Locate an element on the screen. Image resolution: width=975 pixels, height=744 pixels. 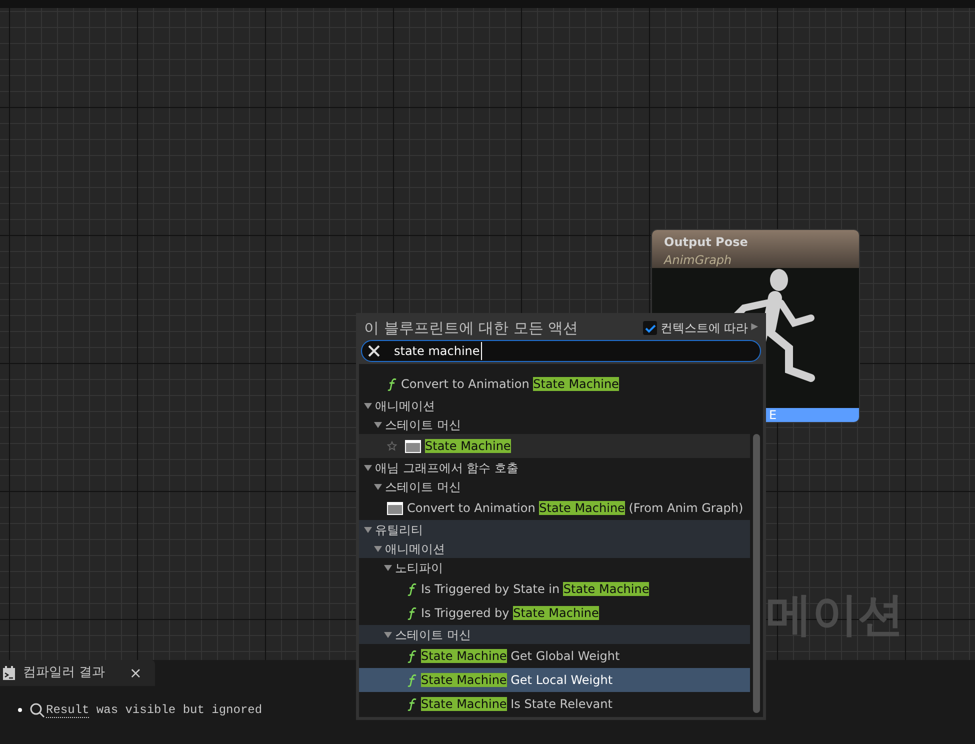
close-button: × is located at coordinates (140, 673).